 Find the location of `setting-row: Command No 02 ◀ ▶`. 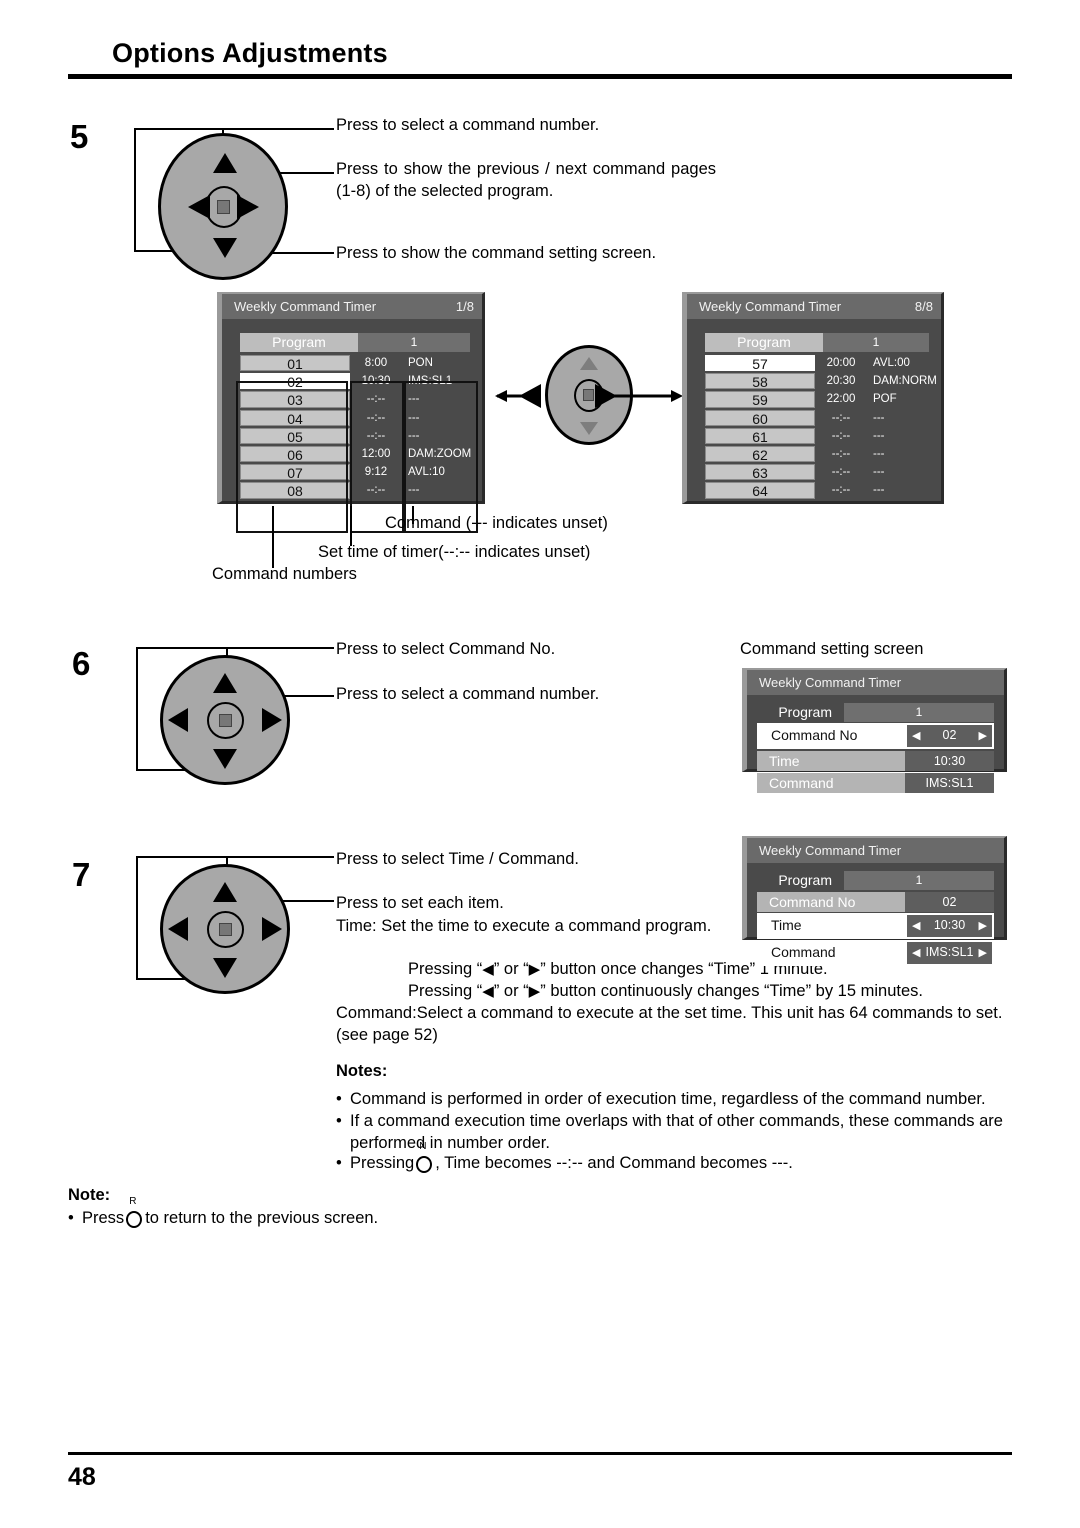

setting-row: Command No 02 ◀ ▶ is located at coordinates (875, 736).